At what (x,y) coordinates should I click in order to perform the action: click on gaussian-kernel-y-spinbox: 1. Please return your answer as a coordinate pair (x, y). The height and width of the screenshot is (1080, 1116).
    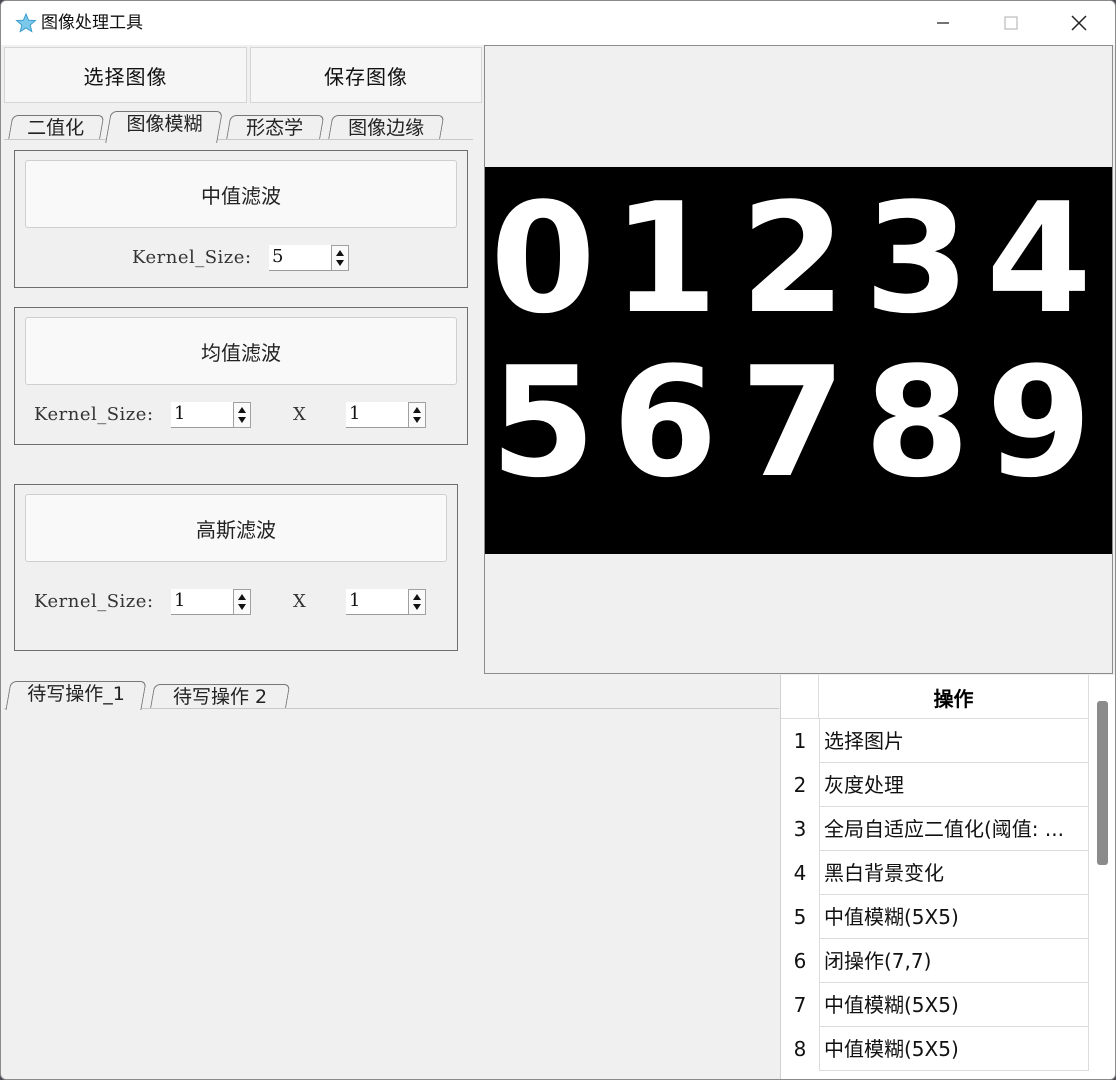
    Looking at the image, I should click on (386, 602).